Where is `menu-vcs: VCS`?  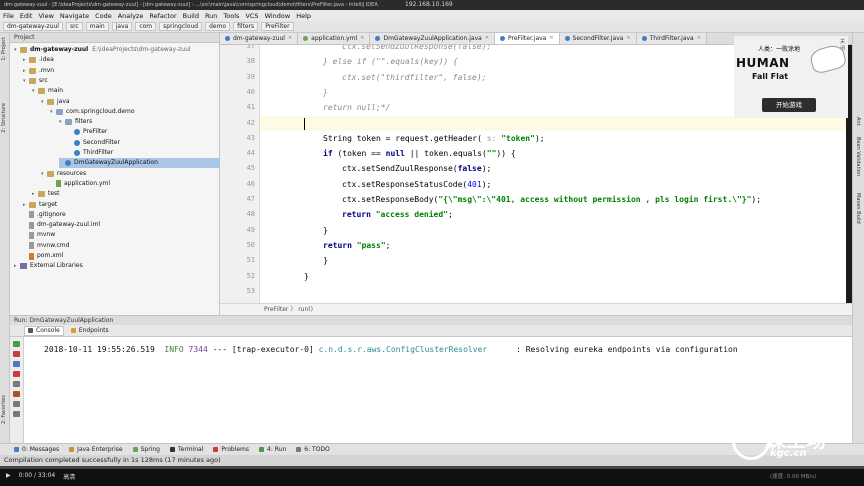 menu-vcs: VCS is located at coordinates (251, 16).